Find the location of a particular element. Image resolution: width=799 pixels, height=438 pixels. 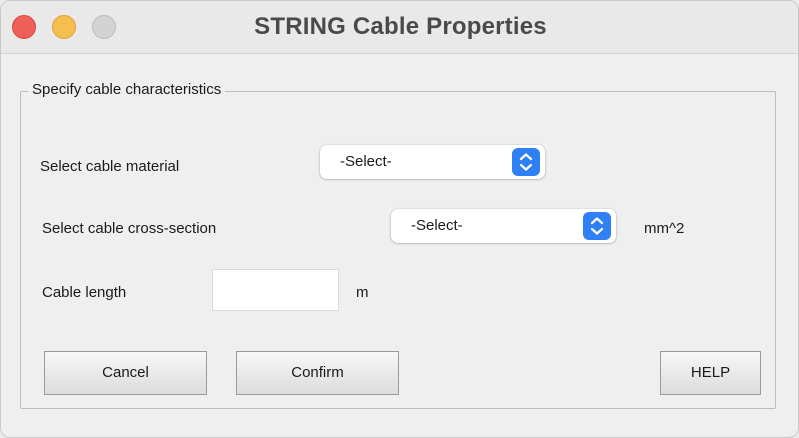

length-unit-label: m is located at coordinates (362, 292).